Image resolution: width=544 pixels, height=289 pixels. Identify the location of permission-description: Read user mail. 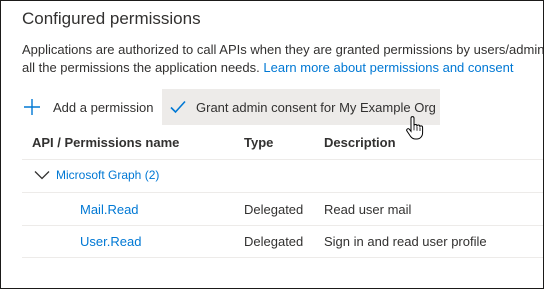
(368, 209).